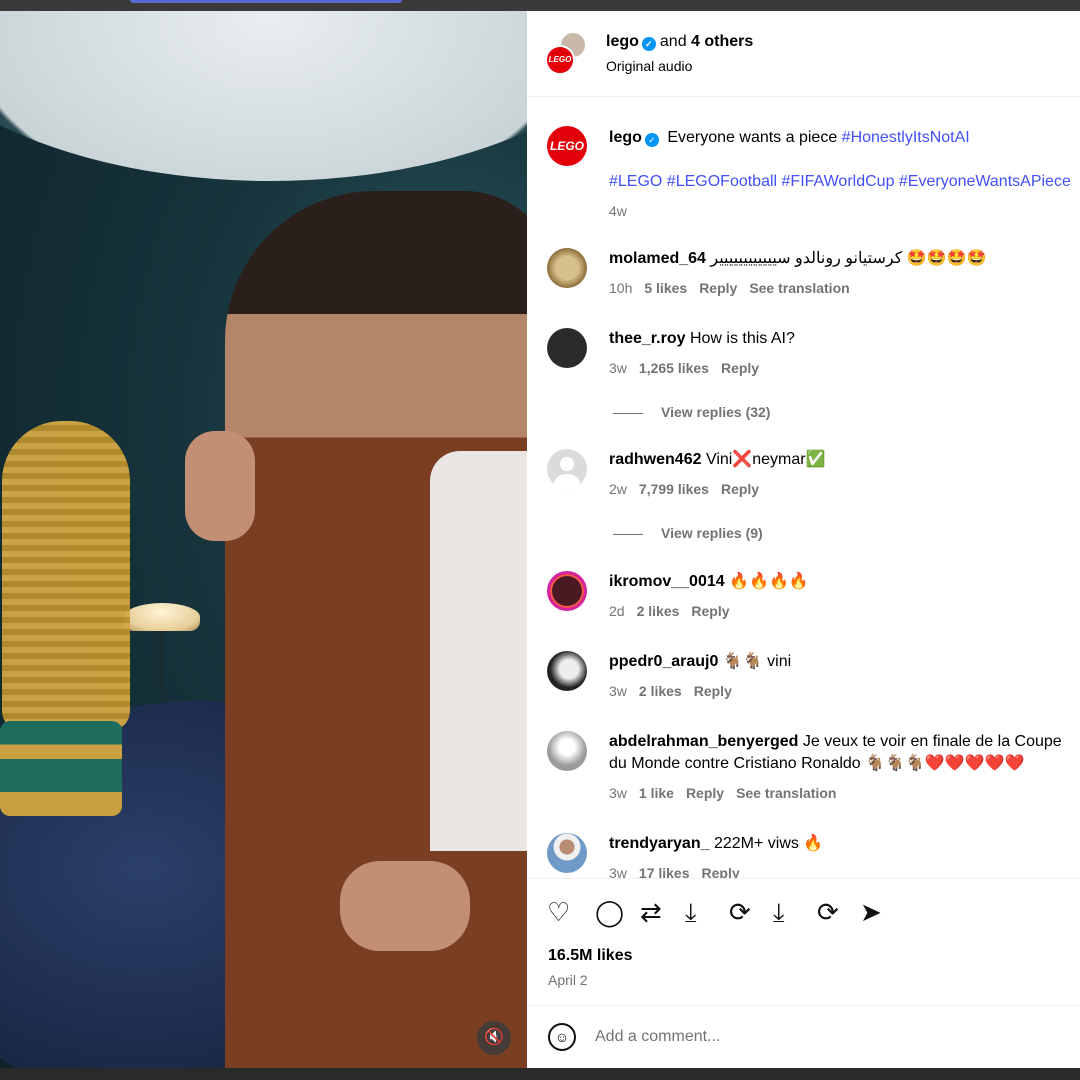 Image resolution: width=1080 pixels, height=1080 pixels. What do you see at coordinates (656, 793) in the screenshot?
I see `likes-count: 1 like` at bounding box center [656, 793].